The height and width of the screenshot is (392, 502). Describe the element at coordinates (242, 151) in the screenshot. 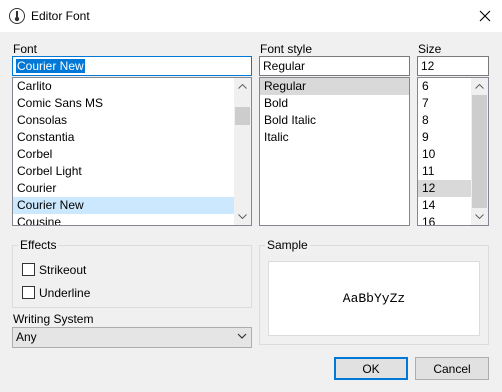

I see `font-list-scrollbar` at that location.